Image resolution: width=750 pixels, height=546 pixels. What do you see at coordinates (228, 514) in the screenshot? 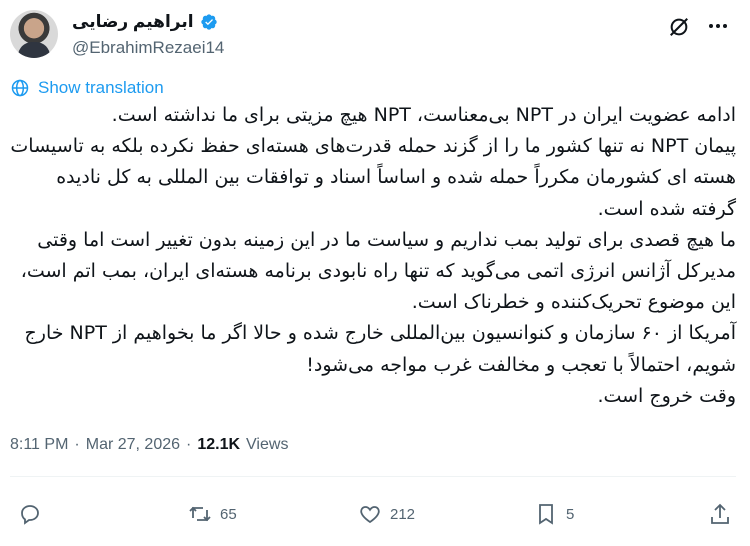
I see `repost-count: 65` at bounding box center [228, 514].